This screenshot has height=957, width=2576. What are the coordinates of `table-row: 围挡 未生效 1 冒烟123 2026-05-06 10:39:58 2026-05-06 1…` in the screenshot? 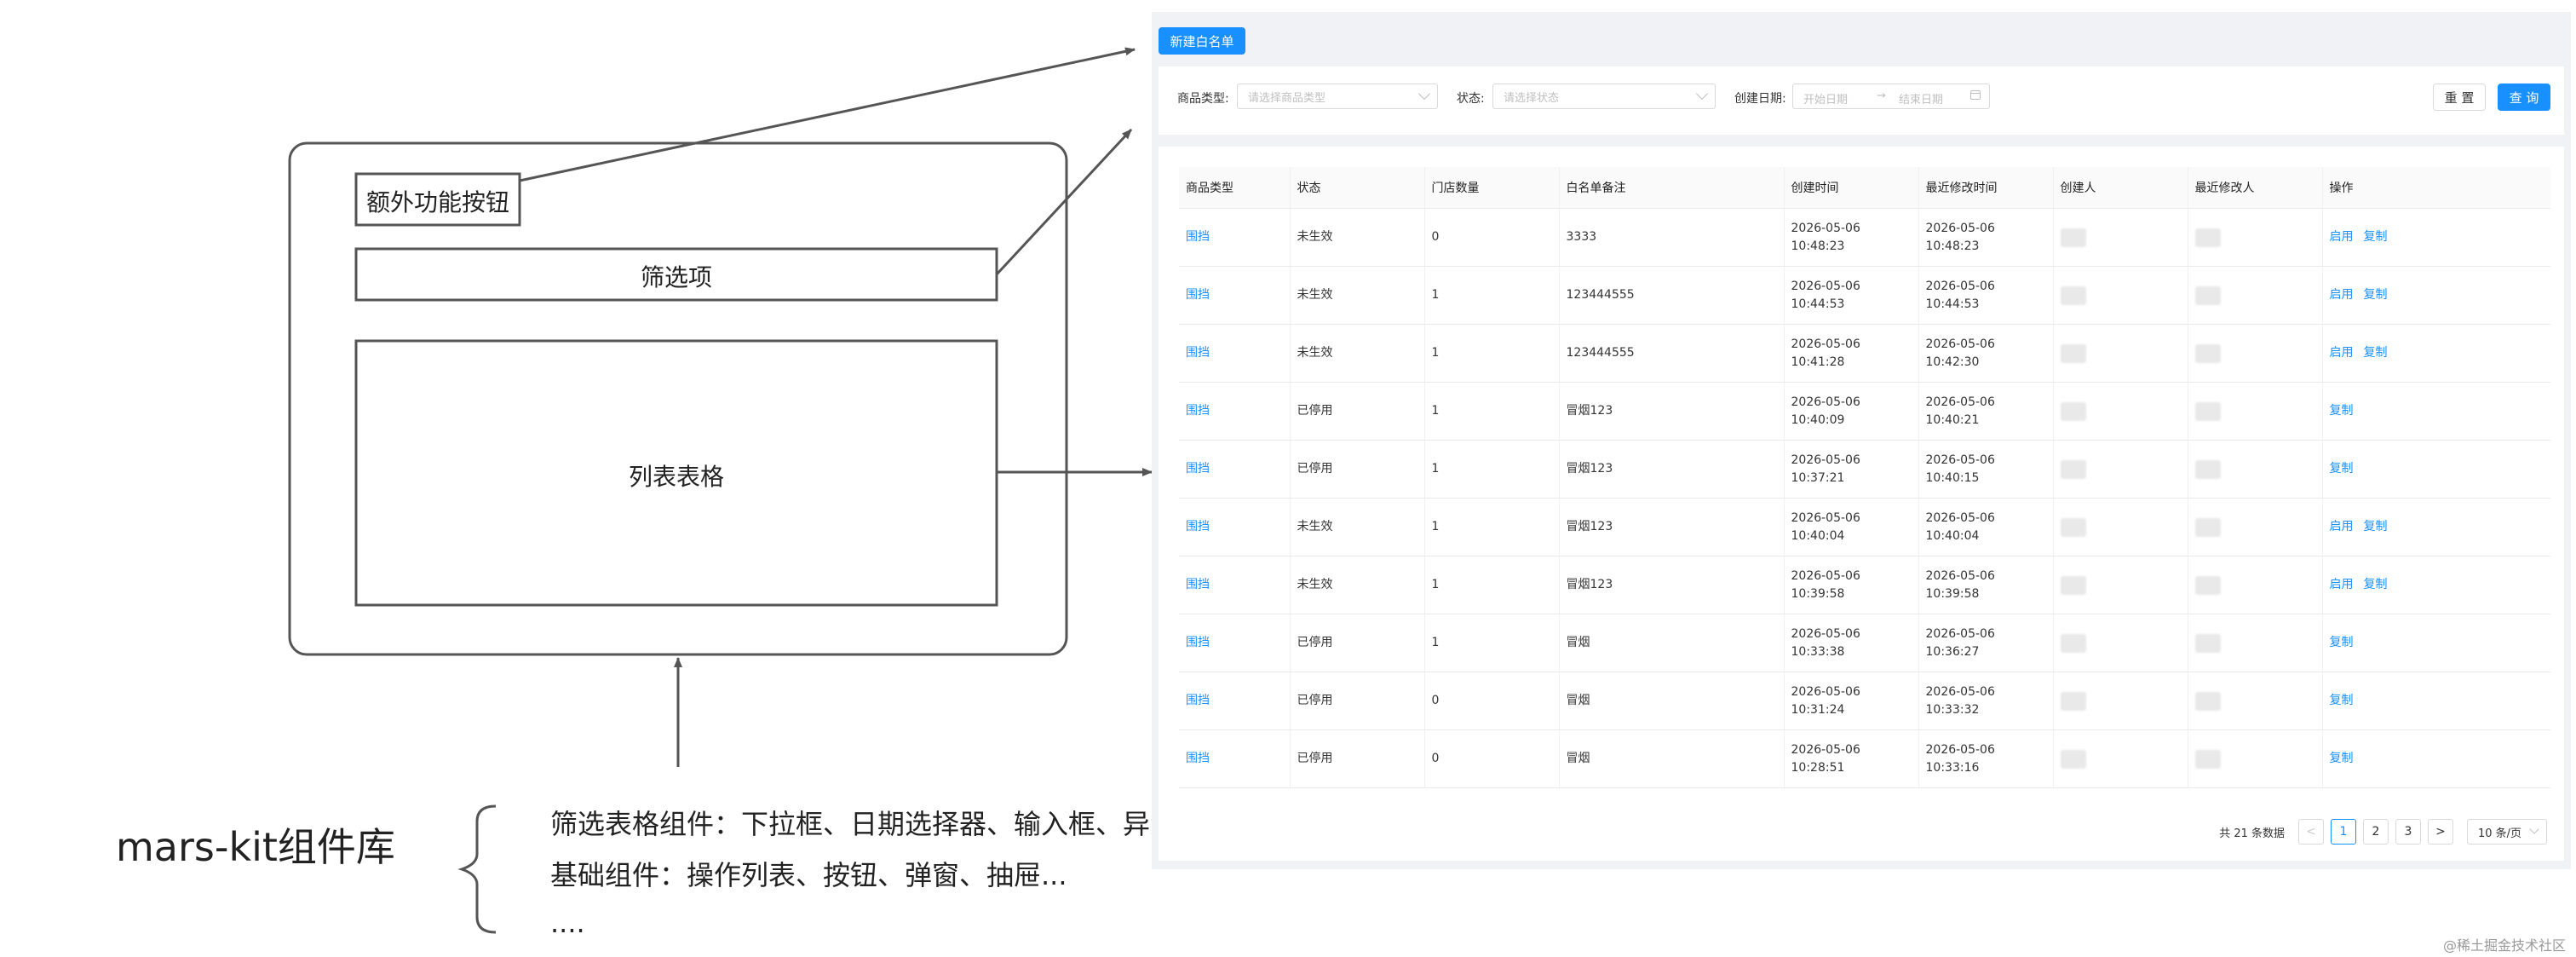 It's located at (1864, 585).